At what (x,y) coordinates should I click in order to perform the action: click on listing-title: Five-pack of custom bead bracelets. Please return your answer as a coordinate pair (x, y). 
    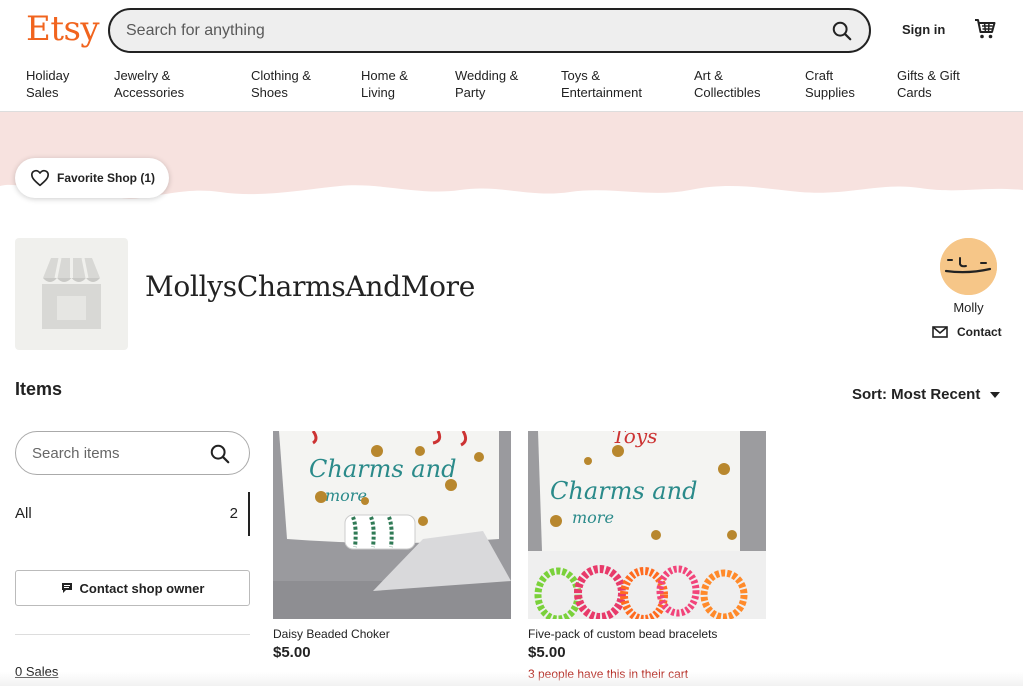
    Looking at the image, I should click on (647, 634).